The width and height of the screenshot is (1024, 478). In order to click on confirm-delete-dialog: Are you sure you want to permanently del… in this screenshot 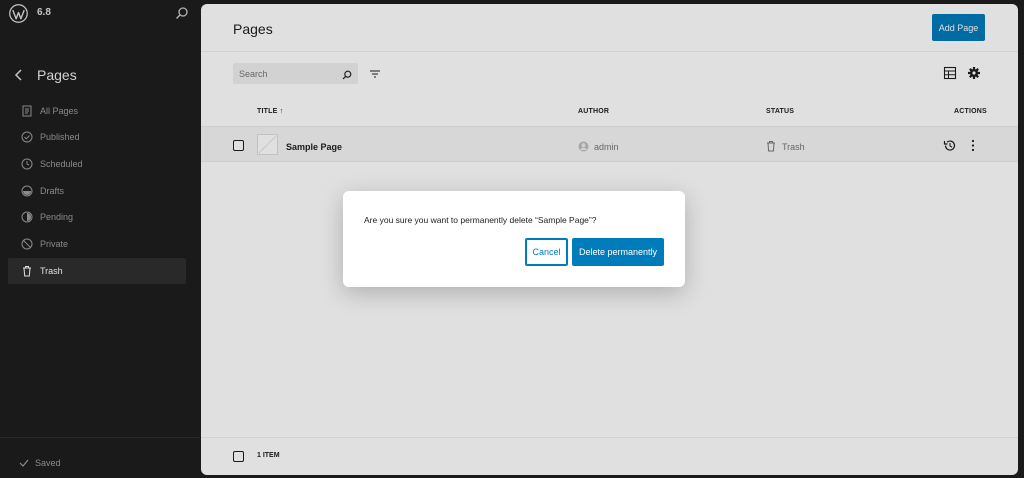, I will do `click(514, 239)`.